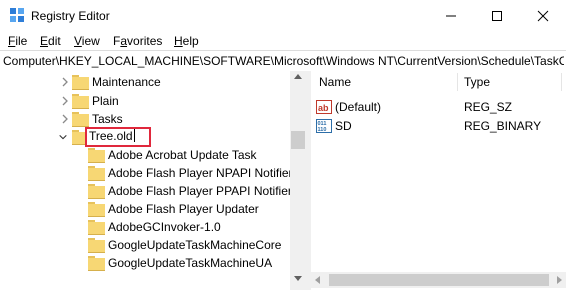  Describe the element at coordinates (63, 137) in the screenshot. I see `chevron-down-icon` at that location.